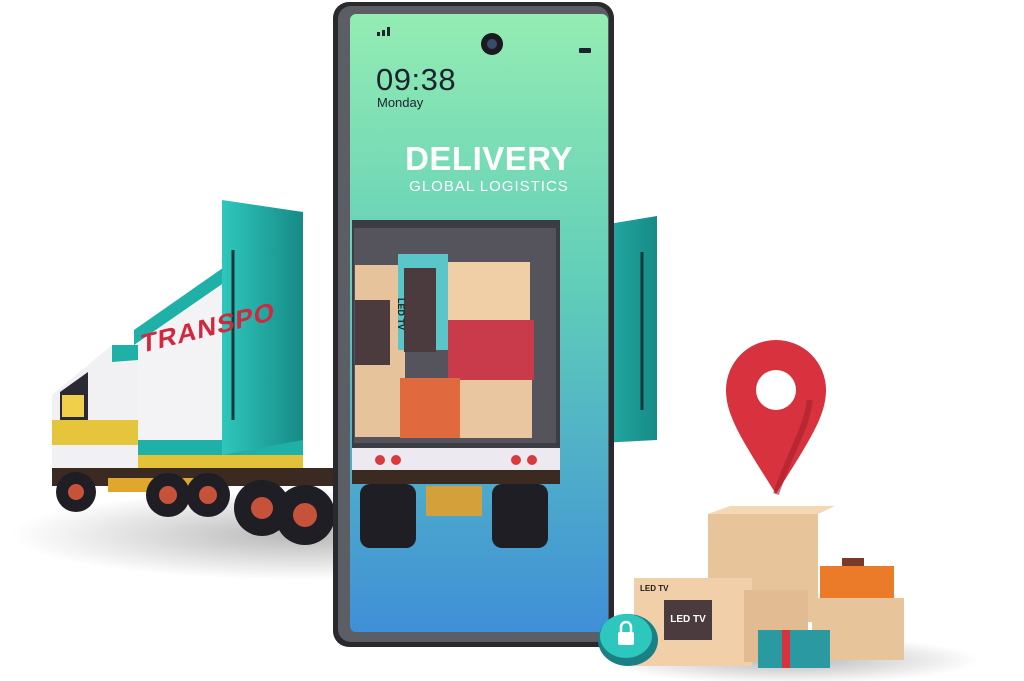  I want to click on box-label-tv: LED TV, so click(688, 619).